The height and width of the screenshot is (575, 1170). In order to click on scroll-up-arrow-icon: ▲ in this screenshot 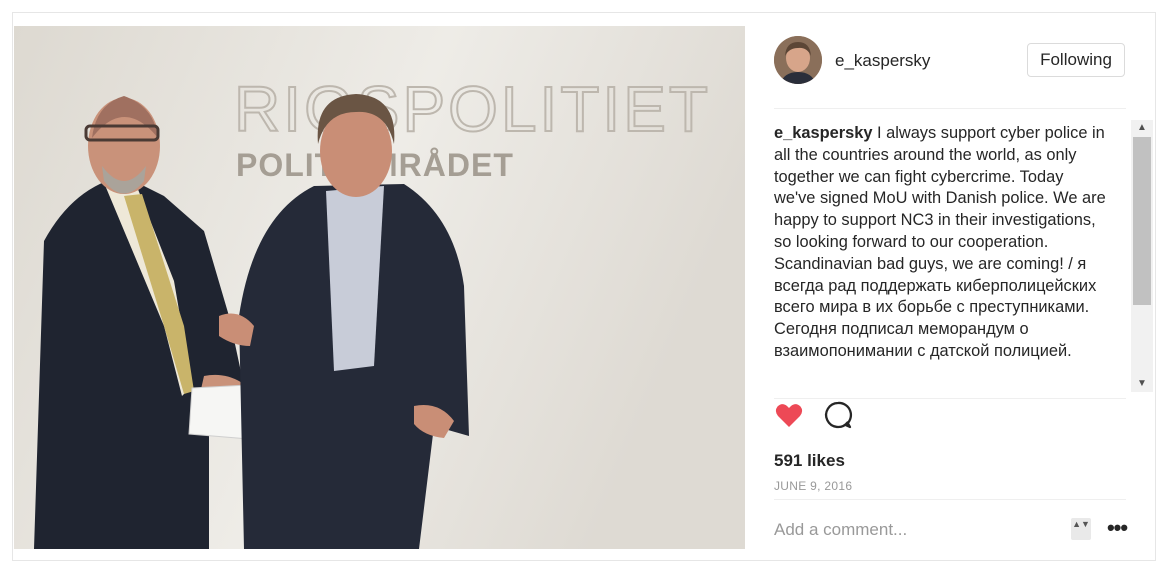, I will do `click(1142, 128)`.